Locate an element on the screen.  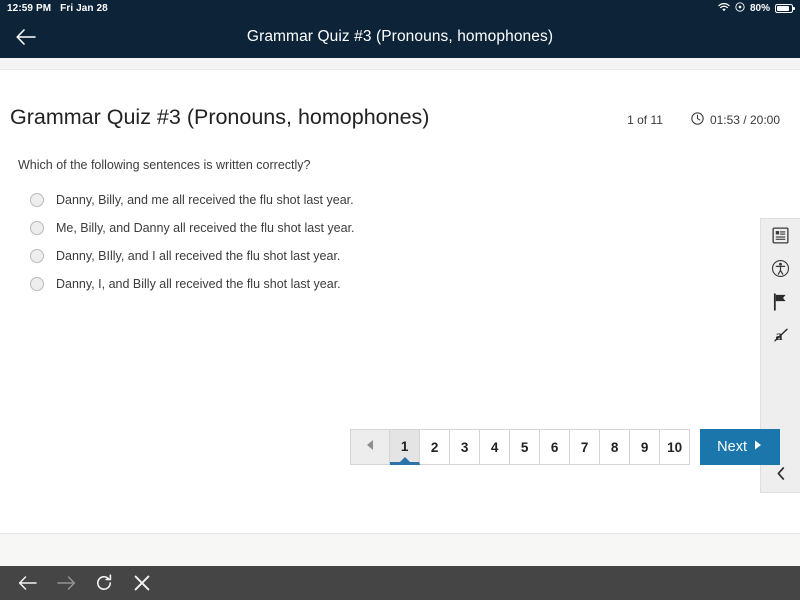
flag-icon is located at coordinates (780, 301).